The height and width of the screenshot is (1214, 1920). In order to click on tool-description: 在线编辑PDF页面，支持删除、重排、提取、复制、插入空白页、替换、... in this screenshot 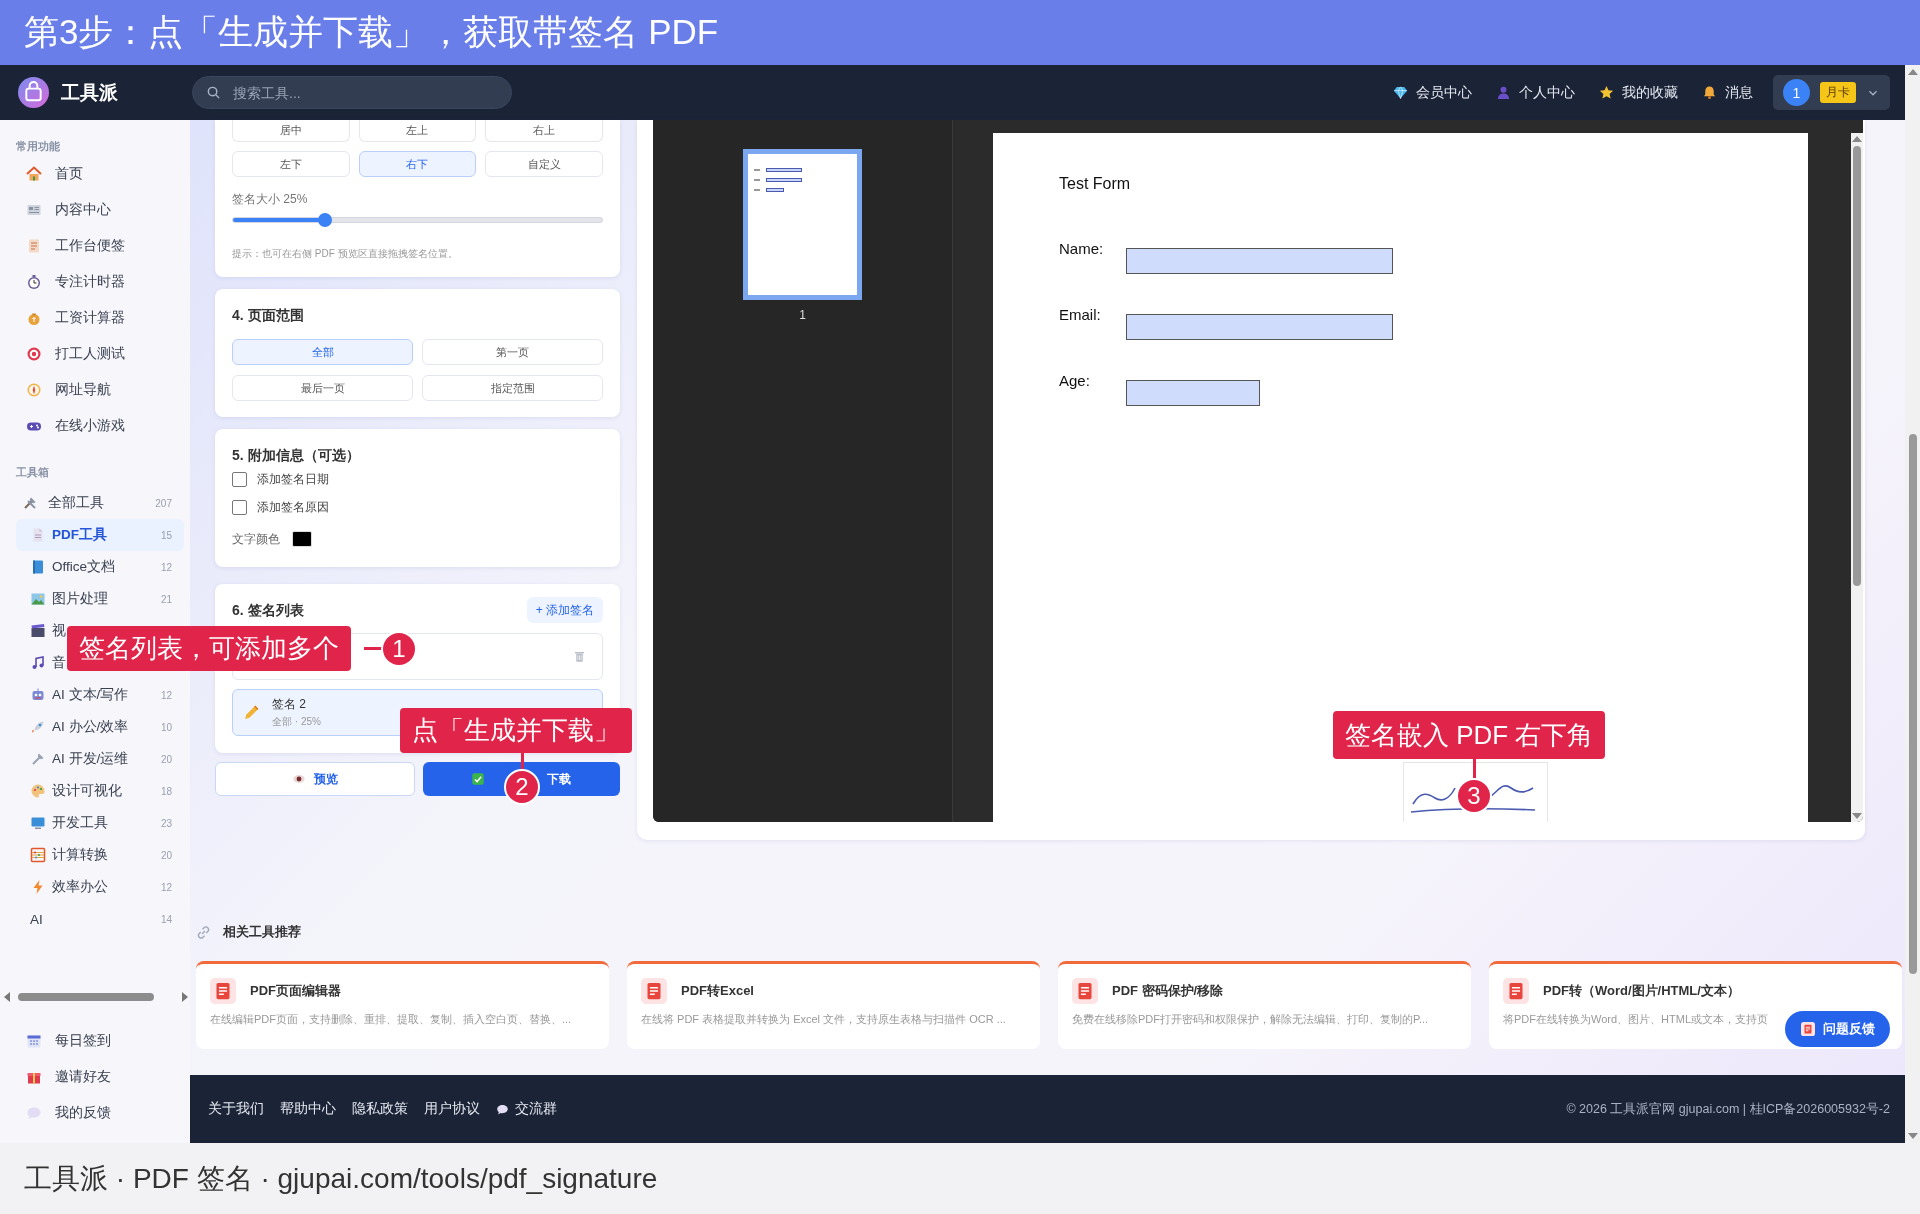, I will do `click(391, 1019)`.